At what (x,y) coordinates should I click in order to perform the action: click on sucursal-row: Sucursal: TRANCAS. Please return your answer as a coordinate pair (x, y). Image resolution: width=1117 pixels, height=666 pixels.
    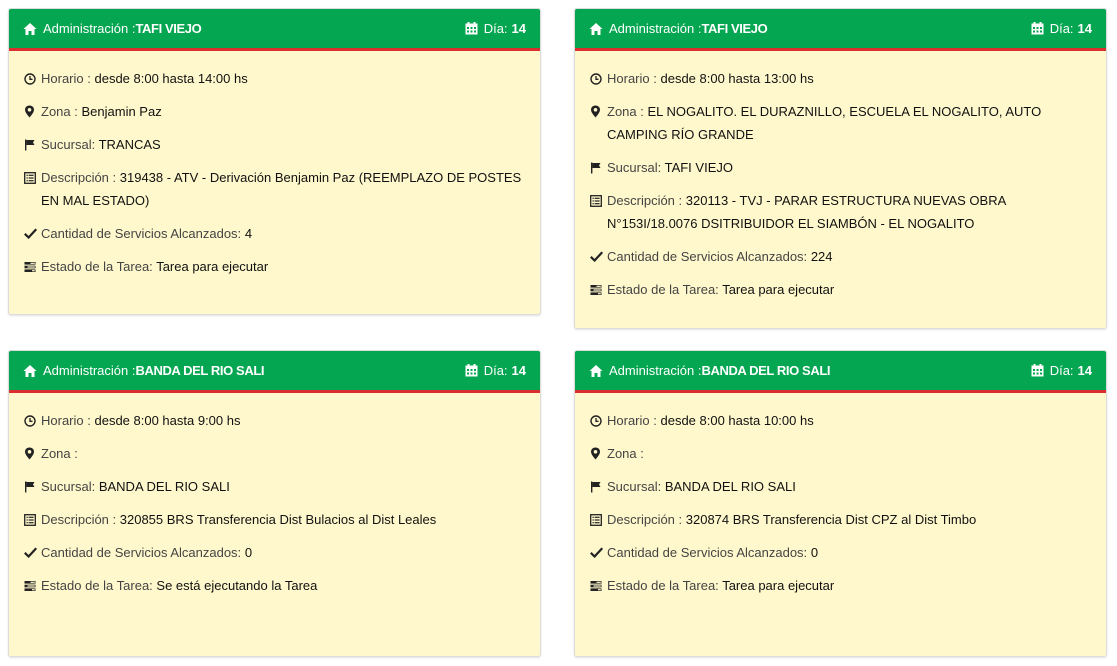
    Looking at the image, I should click on (275, 144).